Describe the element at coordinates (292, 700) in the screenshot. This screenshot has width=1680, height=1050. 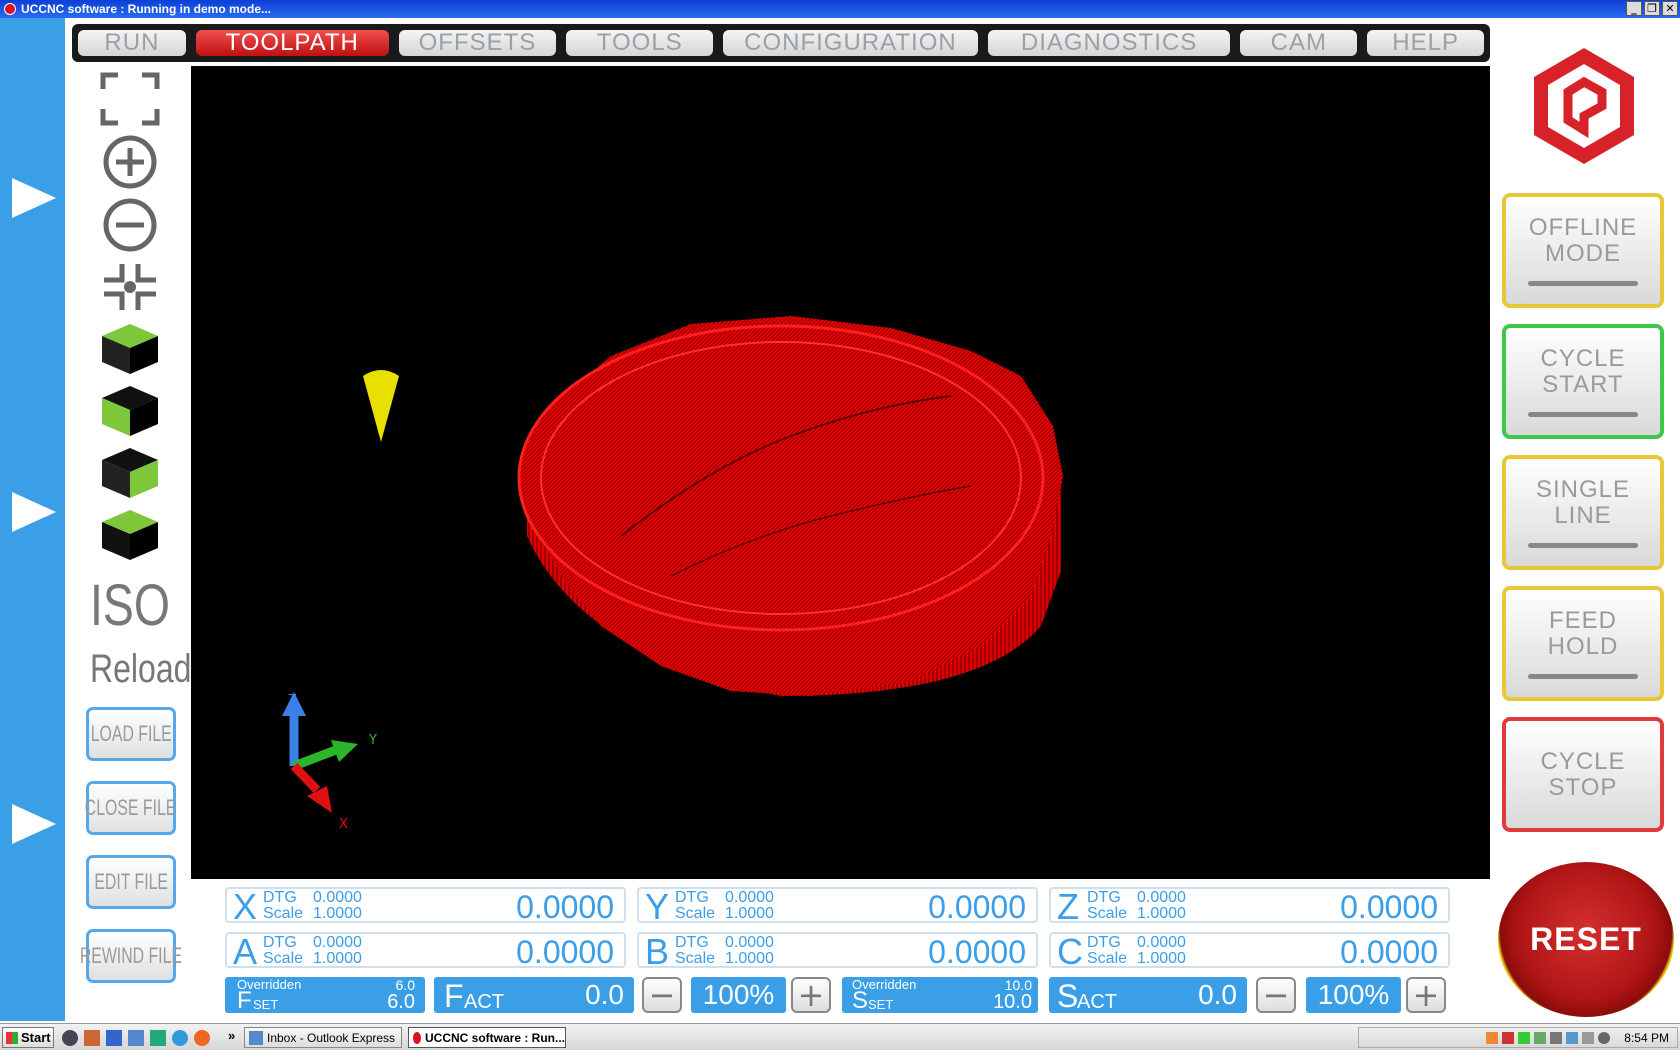
I see `z-axis-label: Z` at that location.